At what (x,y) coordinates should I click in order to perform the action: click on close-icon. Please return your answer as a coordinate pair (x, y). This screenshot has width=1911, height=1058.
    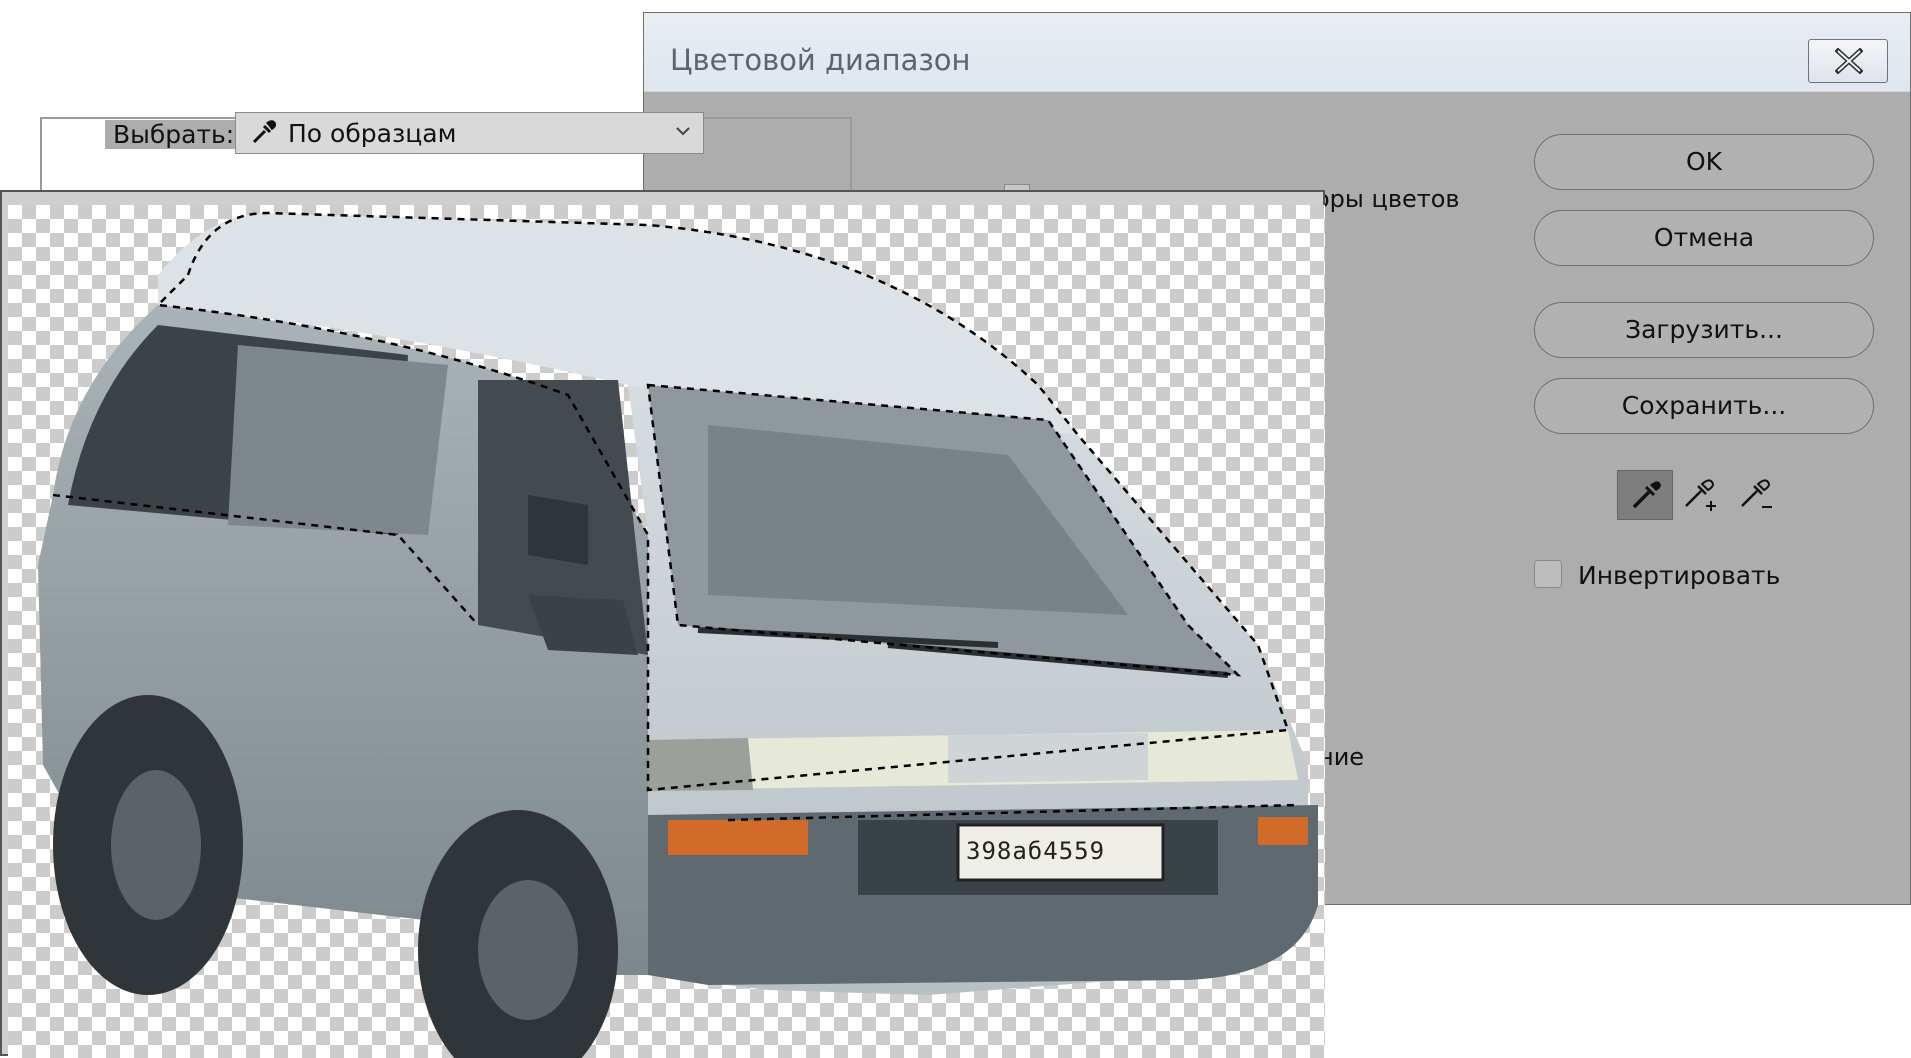
    Looking at the image, I should click on (1849, 61).